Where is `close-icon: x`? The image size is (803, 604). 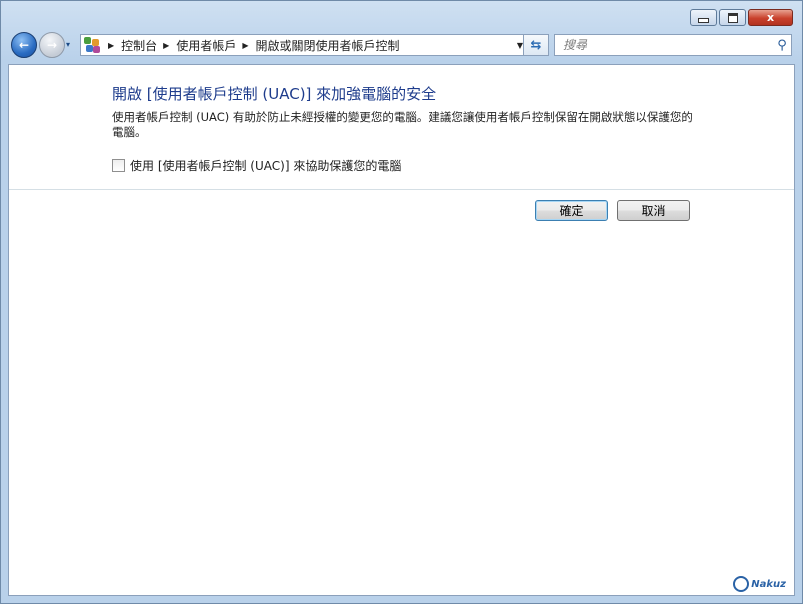
close-icon: x is located at coordinates (770, 17).